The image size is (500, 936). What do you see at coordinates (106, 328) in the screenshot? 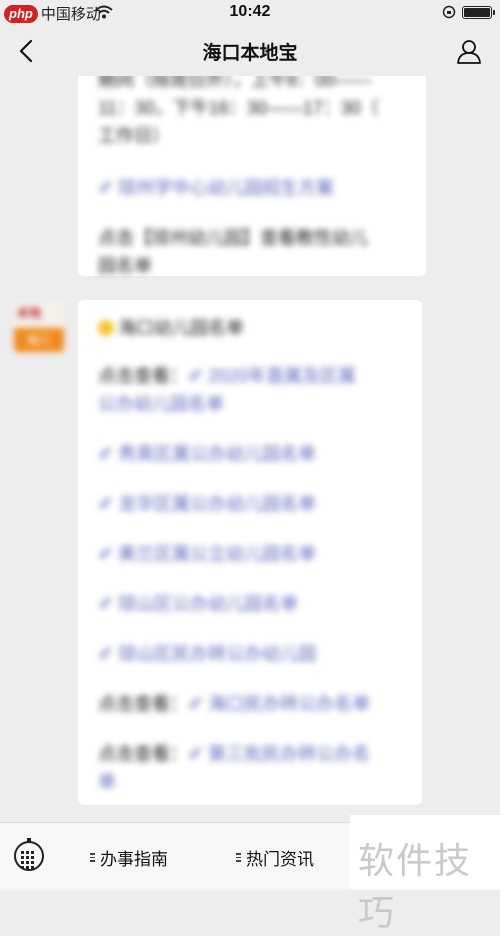
I see `sun-emoji-icon` at bounding box center [106, 328].